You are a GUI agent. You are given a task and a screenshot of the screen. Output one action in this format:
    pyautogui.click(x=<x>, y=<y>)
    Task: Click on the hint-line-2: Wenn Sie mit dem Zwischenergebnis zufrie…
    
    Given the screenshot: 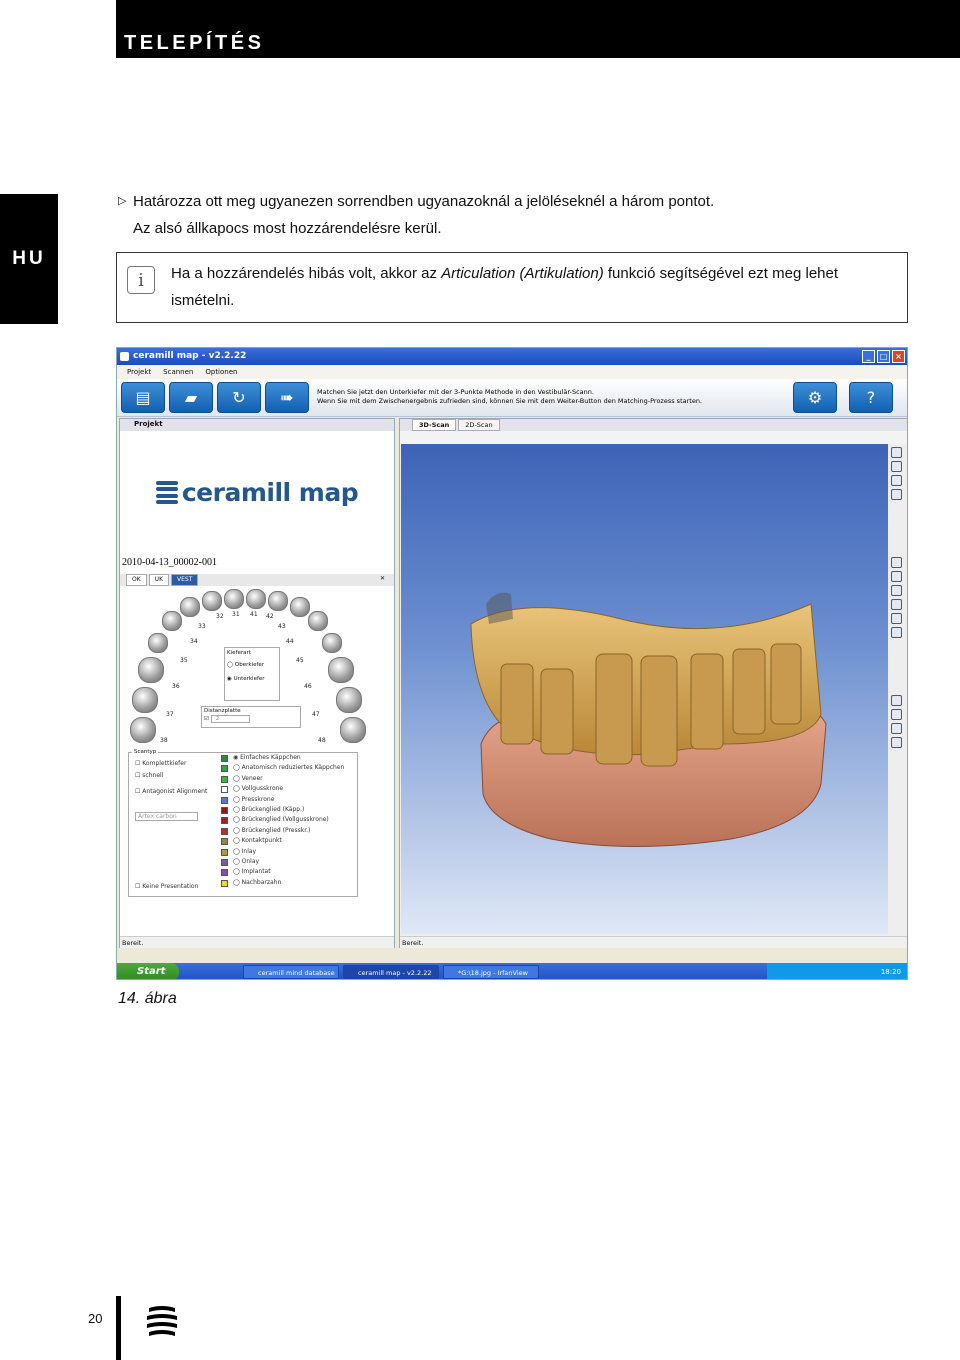 What is the action you would take?
    pyautogui.click(x=510, y=401)
    